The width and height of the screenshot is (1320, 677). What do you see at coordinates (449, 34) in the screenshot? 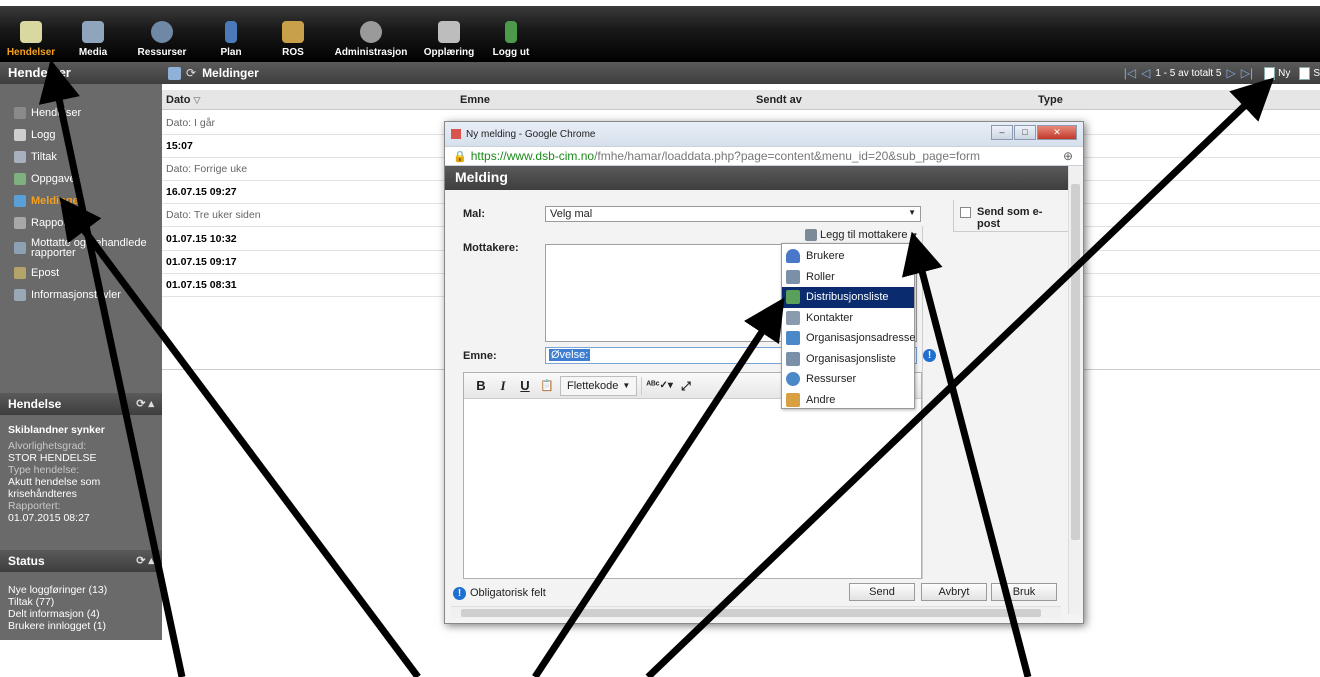
I see `top-tab-opplaering: Opplæring` at bounding box center [449, 34].